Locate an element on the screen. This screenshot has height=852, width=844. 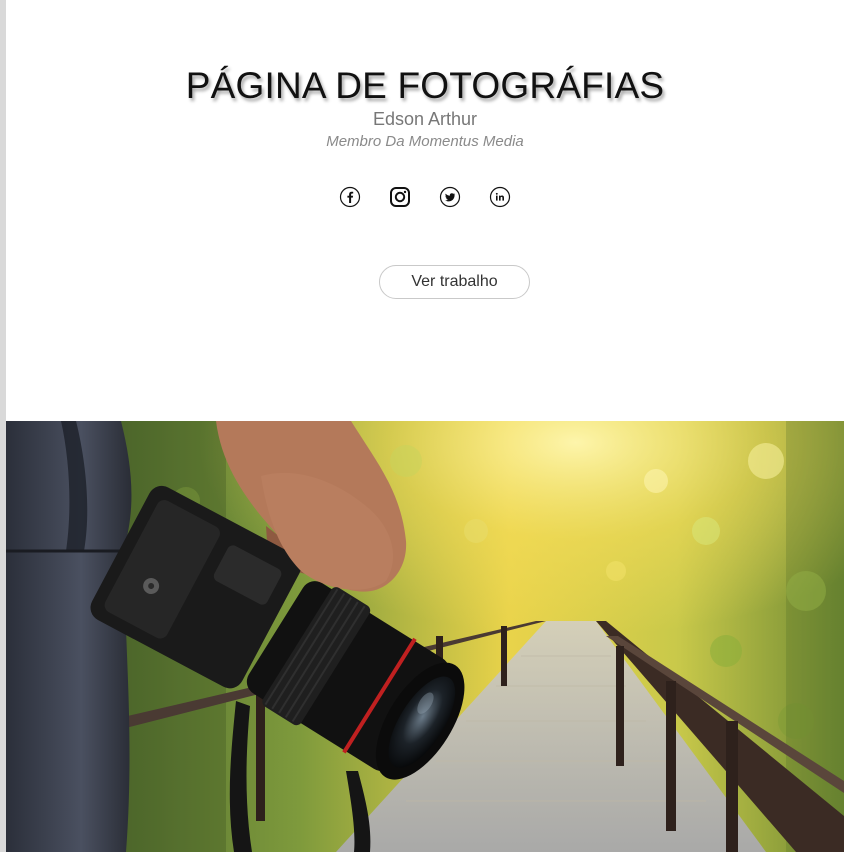
twitter-link is located at coordinates (450, 197).